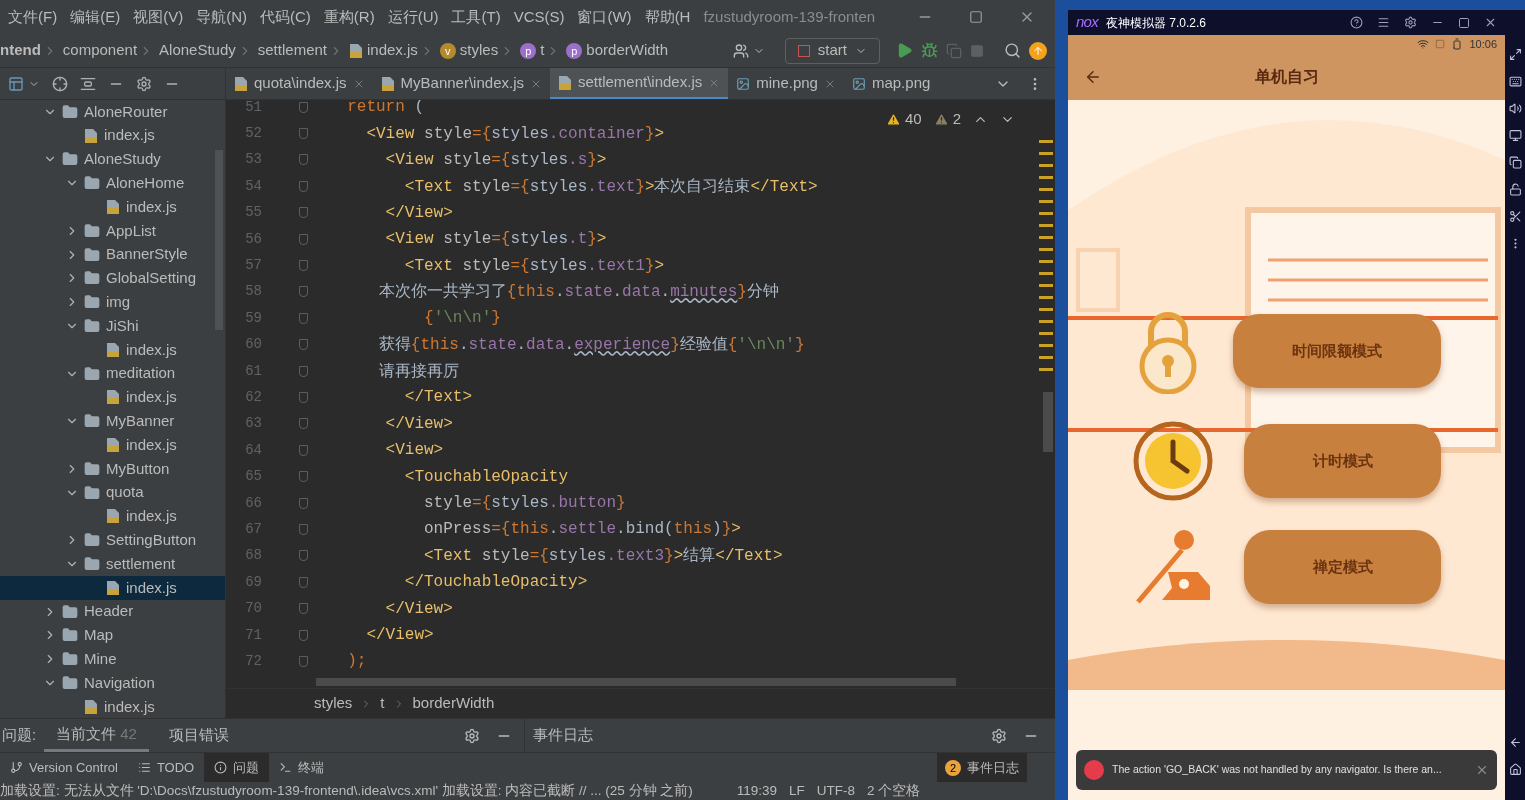 This screenshot has width=1525, height=800. I want to click on tree-item: AppList, so click(112, 231).